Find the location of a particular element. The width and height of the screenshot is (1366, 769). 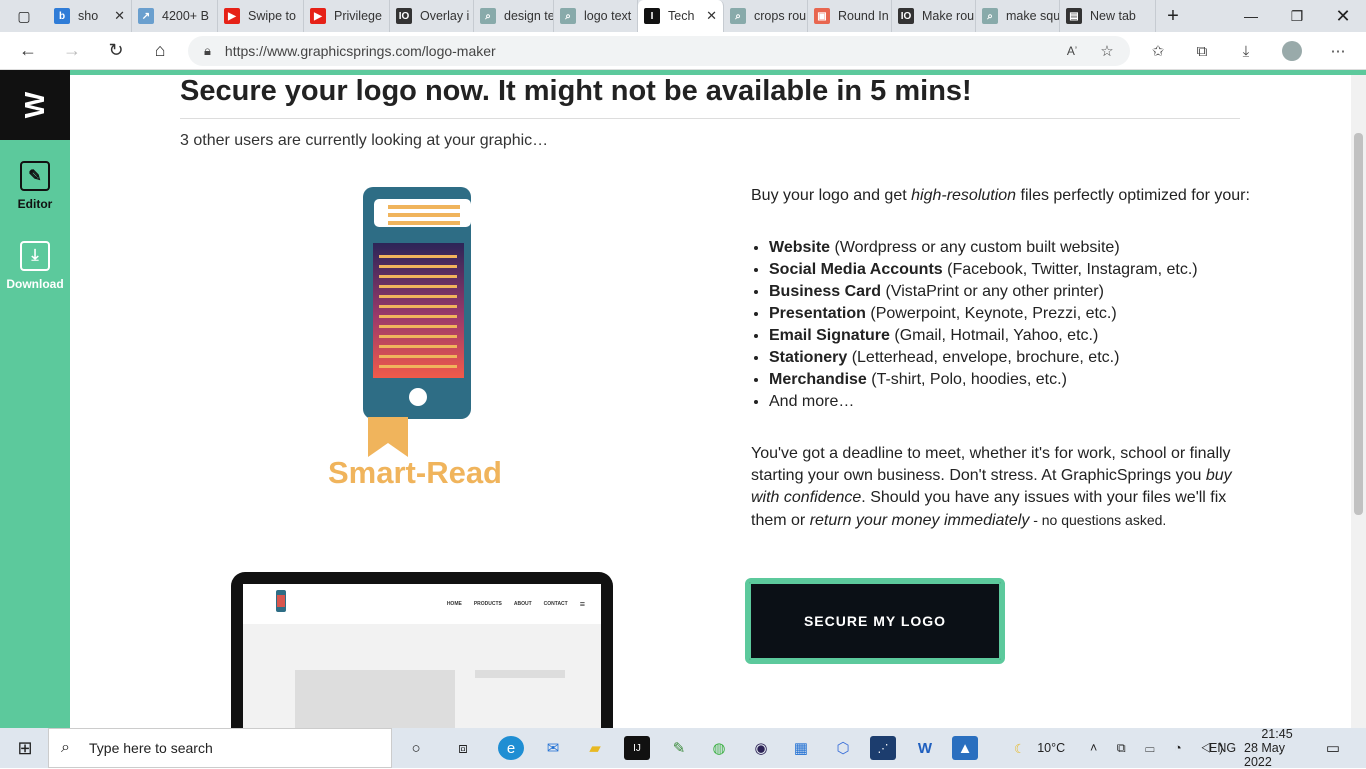

browser-tab: ▶ Swipe to is located at coordinates (261, 16).